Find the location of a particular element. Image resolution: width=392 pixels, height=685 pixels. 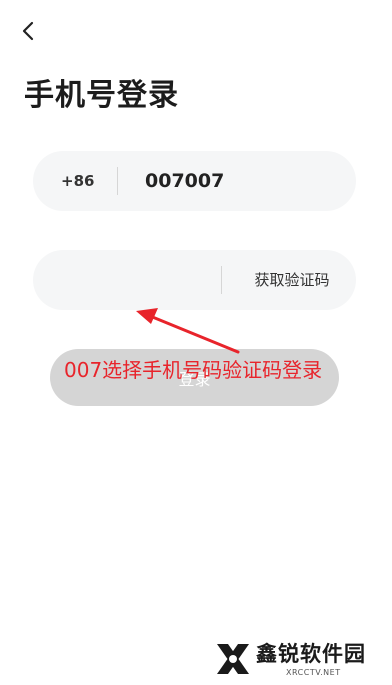

phone-field: +86 is located at coordinates (194, 181).